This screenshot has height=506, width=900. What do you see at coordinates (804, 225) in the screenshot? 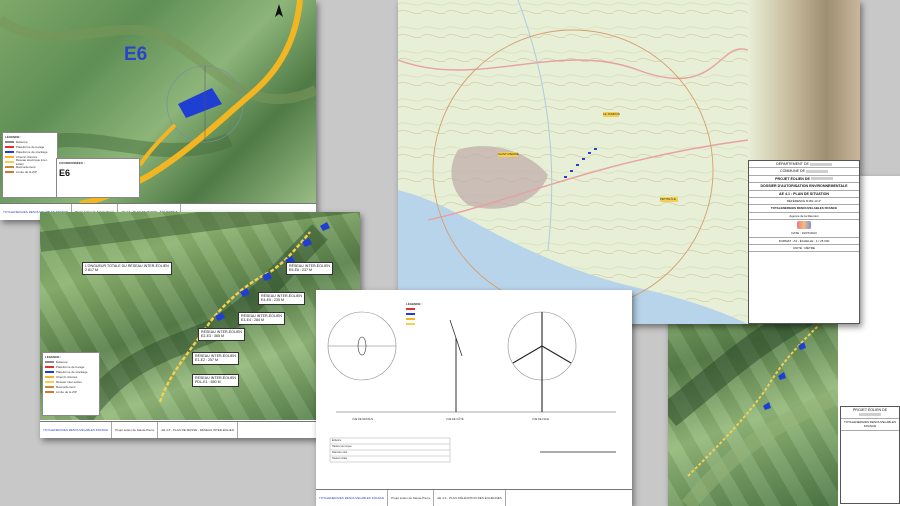
I see `company-logo` at bounding box center [804, 225].